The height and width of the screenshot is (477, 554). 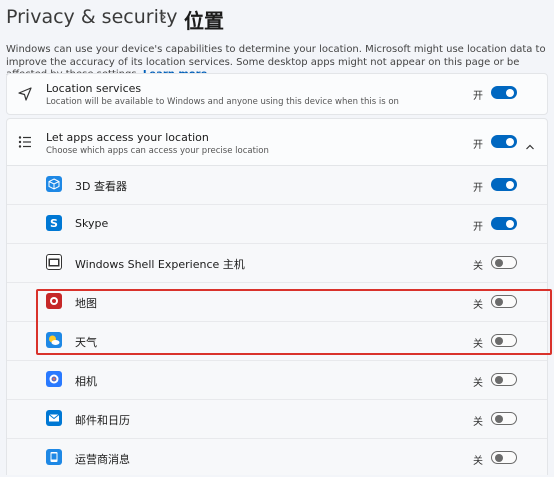 I want to click on location-services-title: Location services, so click(x=94, y=88).